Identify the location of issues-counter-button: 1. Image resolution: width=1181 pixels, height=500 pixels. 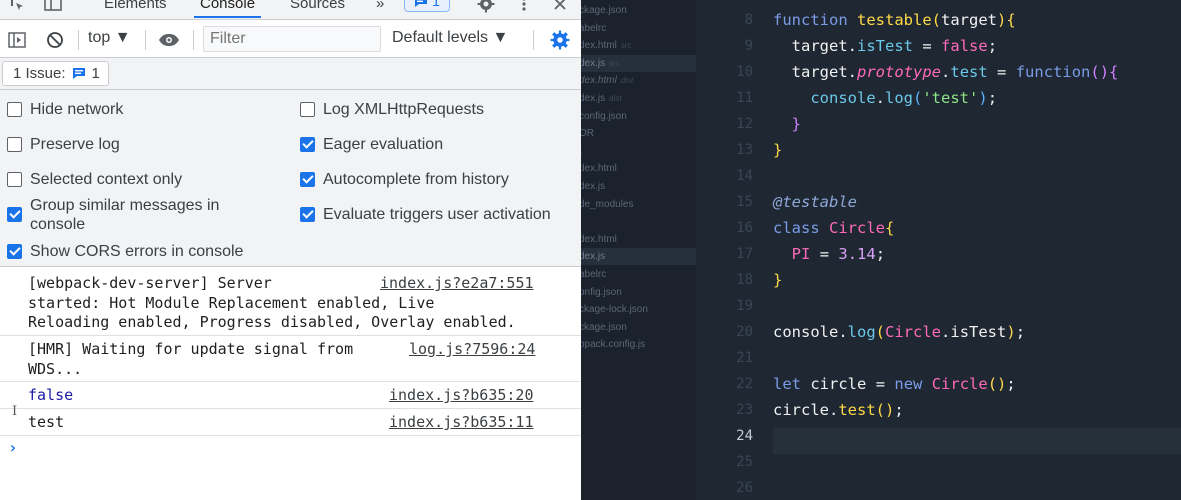
(427, 6).